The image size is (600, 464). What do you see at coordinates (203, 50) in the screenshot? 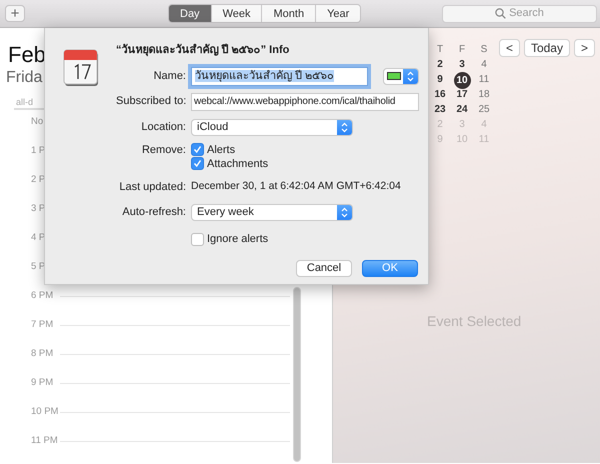
I see `dialog-title: “วันหยุดและวันสำคัญ ปี ๒๕๖๐” Info` at bounding box center [203, 50].